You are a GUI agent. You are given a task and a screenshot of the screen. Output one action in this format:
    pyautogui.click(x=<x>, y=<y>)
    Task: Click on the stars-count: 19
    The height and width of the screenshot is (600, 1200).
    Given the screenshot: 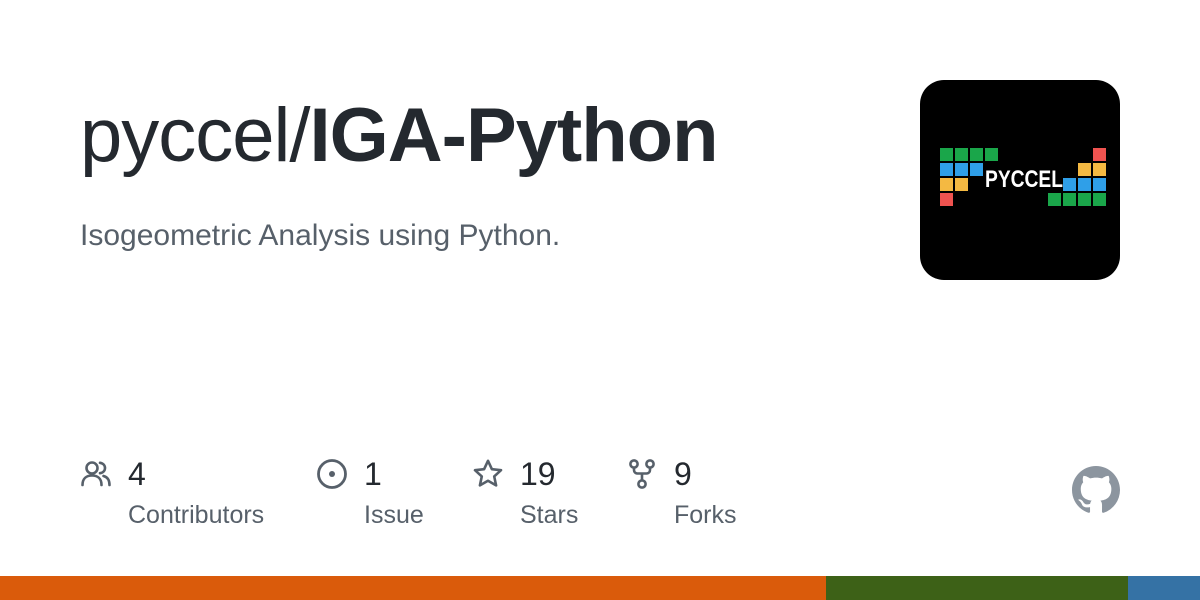 What is the action you would take?
    pyautogui.click(x=538, y=474)
    